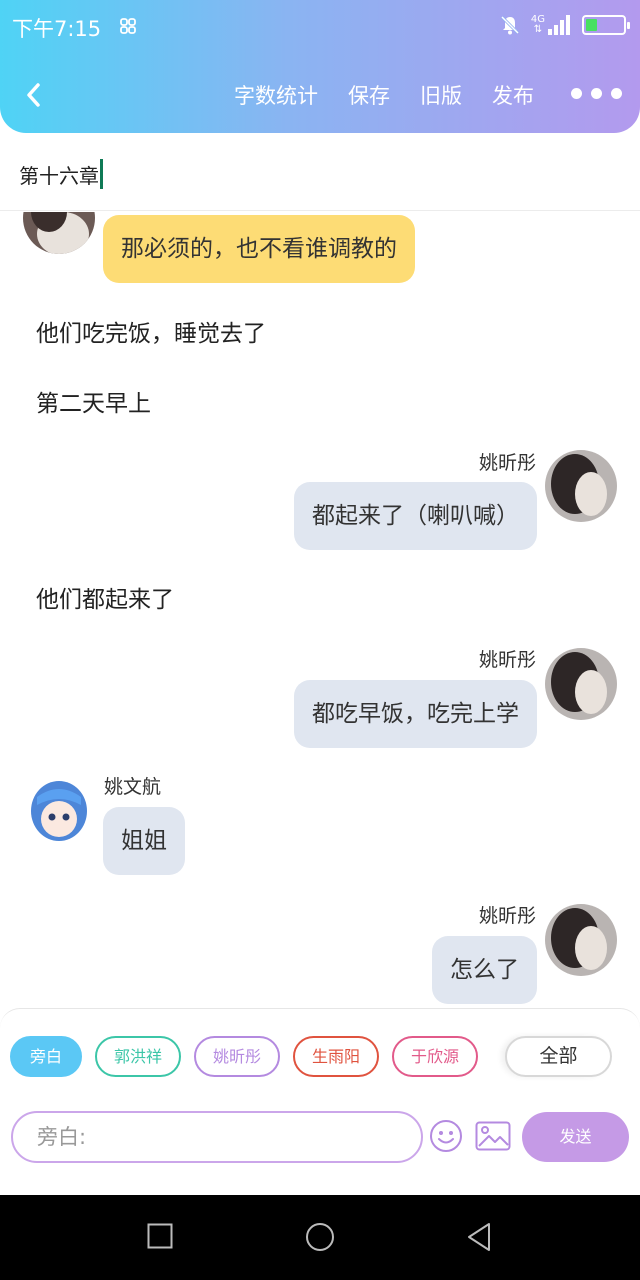 This screenshot has width=640, height=1280. What do you see at coordinates (320, 66) in the screenshot?
I see `app-header: 下午7:15 4G ⇅ 字数统计 保存 旧版 发布` at bounding box center [320, 66].